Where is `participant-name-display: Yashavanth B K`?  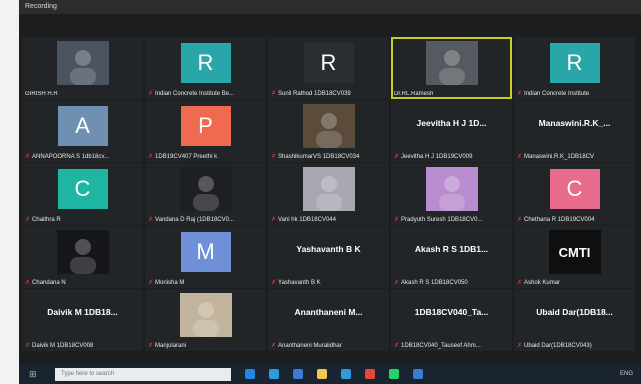 participant-name-display: Yashavanth B K is located at coordinates (328, 249).